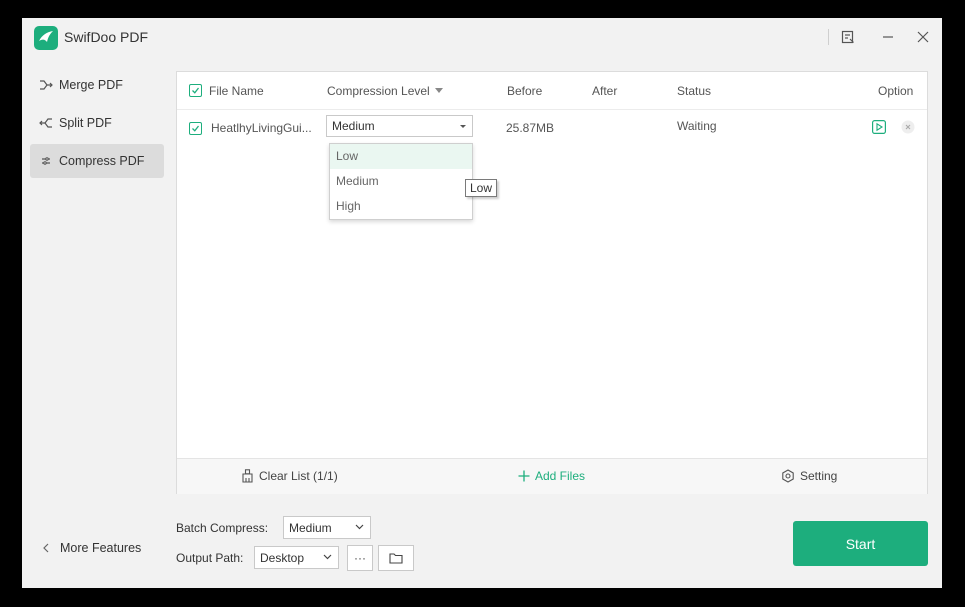 The width and height of the screenshot is (965, 607). I want to click on compression-level-select: Medium, so click(399, 126).